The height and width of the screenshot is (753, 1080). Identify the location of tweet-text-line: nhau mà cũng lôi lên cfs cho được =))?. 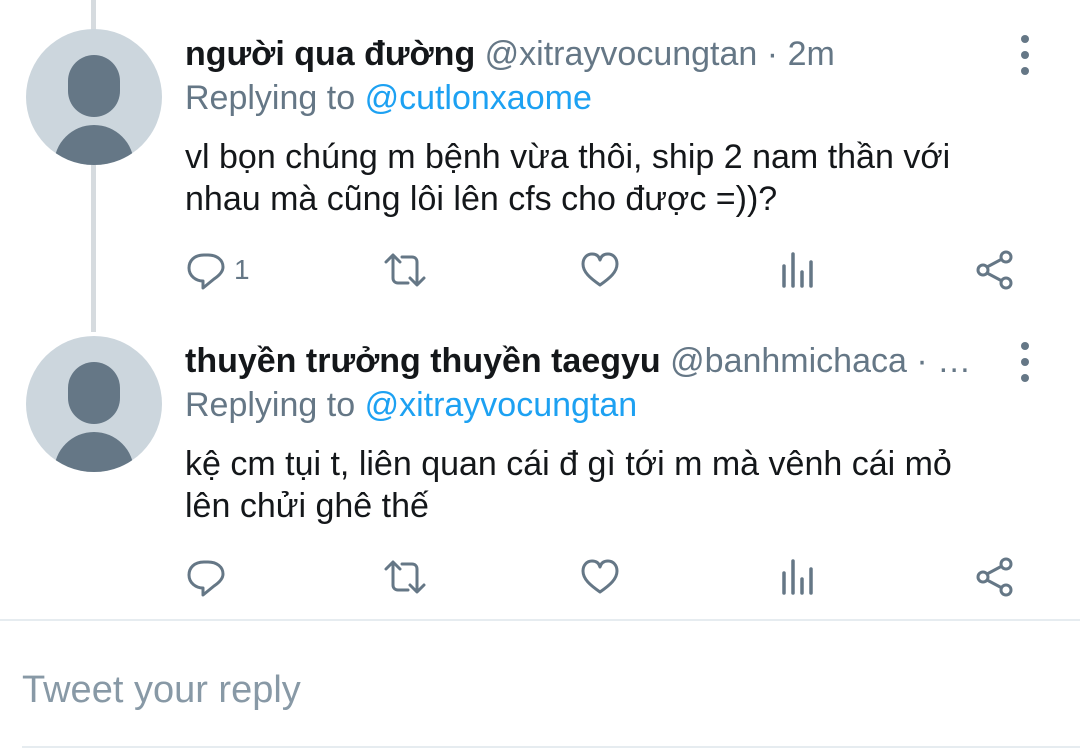
(481, 199).